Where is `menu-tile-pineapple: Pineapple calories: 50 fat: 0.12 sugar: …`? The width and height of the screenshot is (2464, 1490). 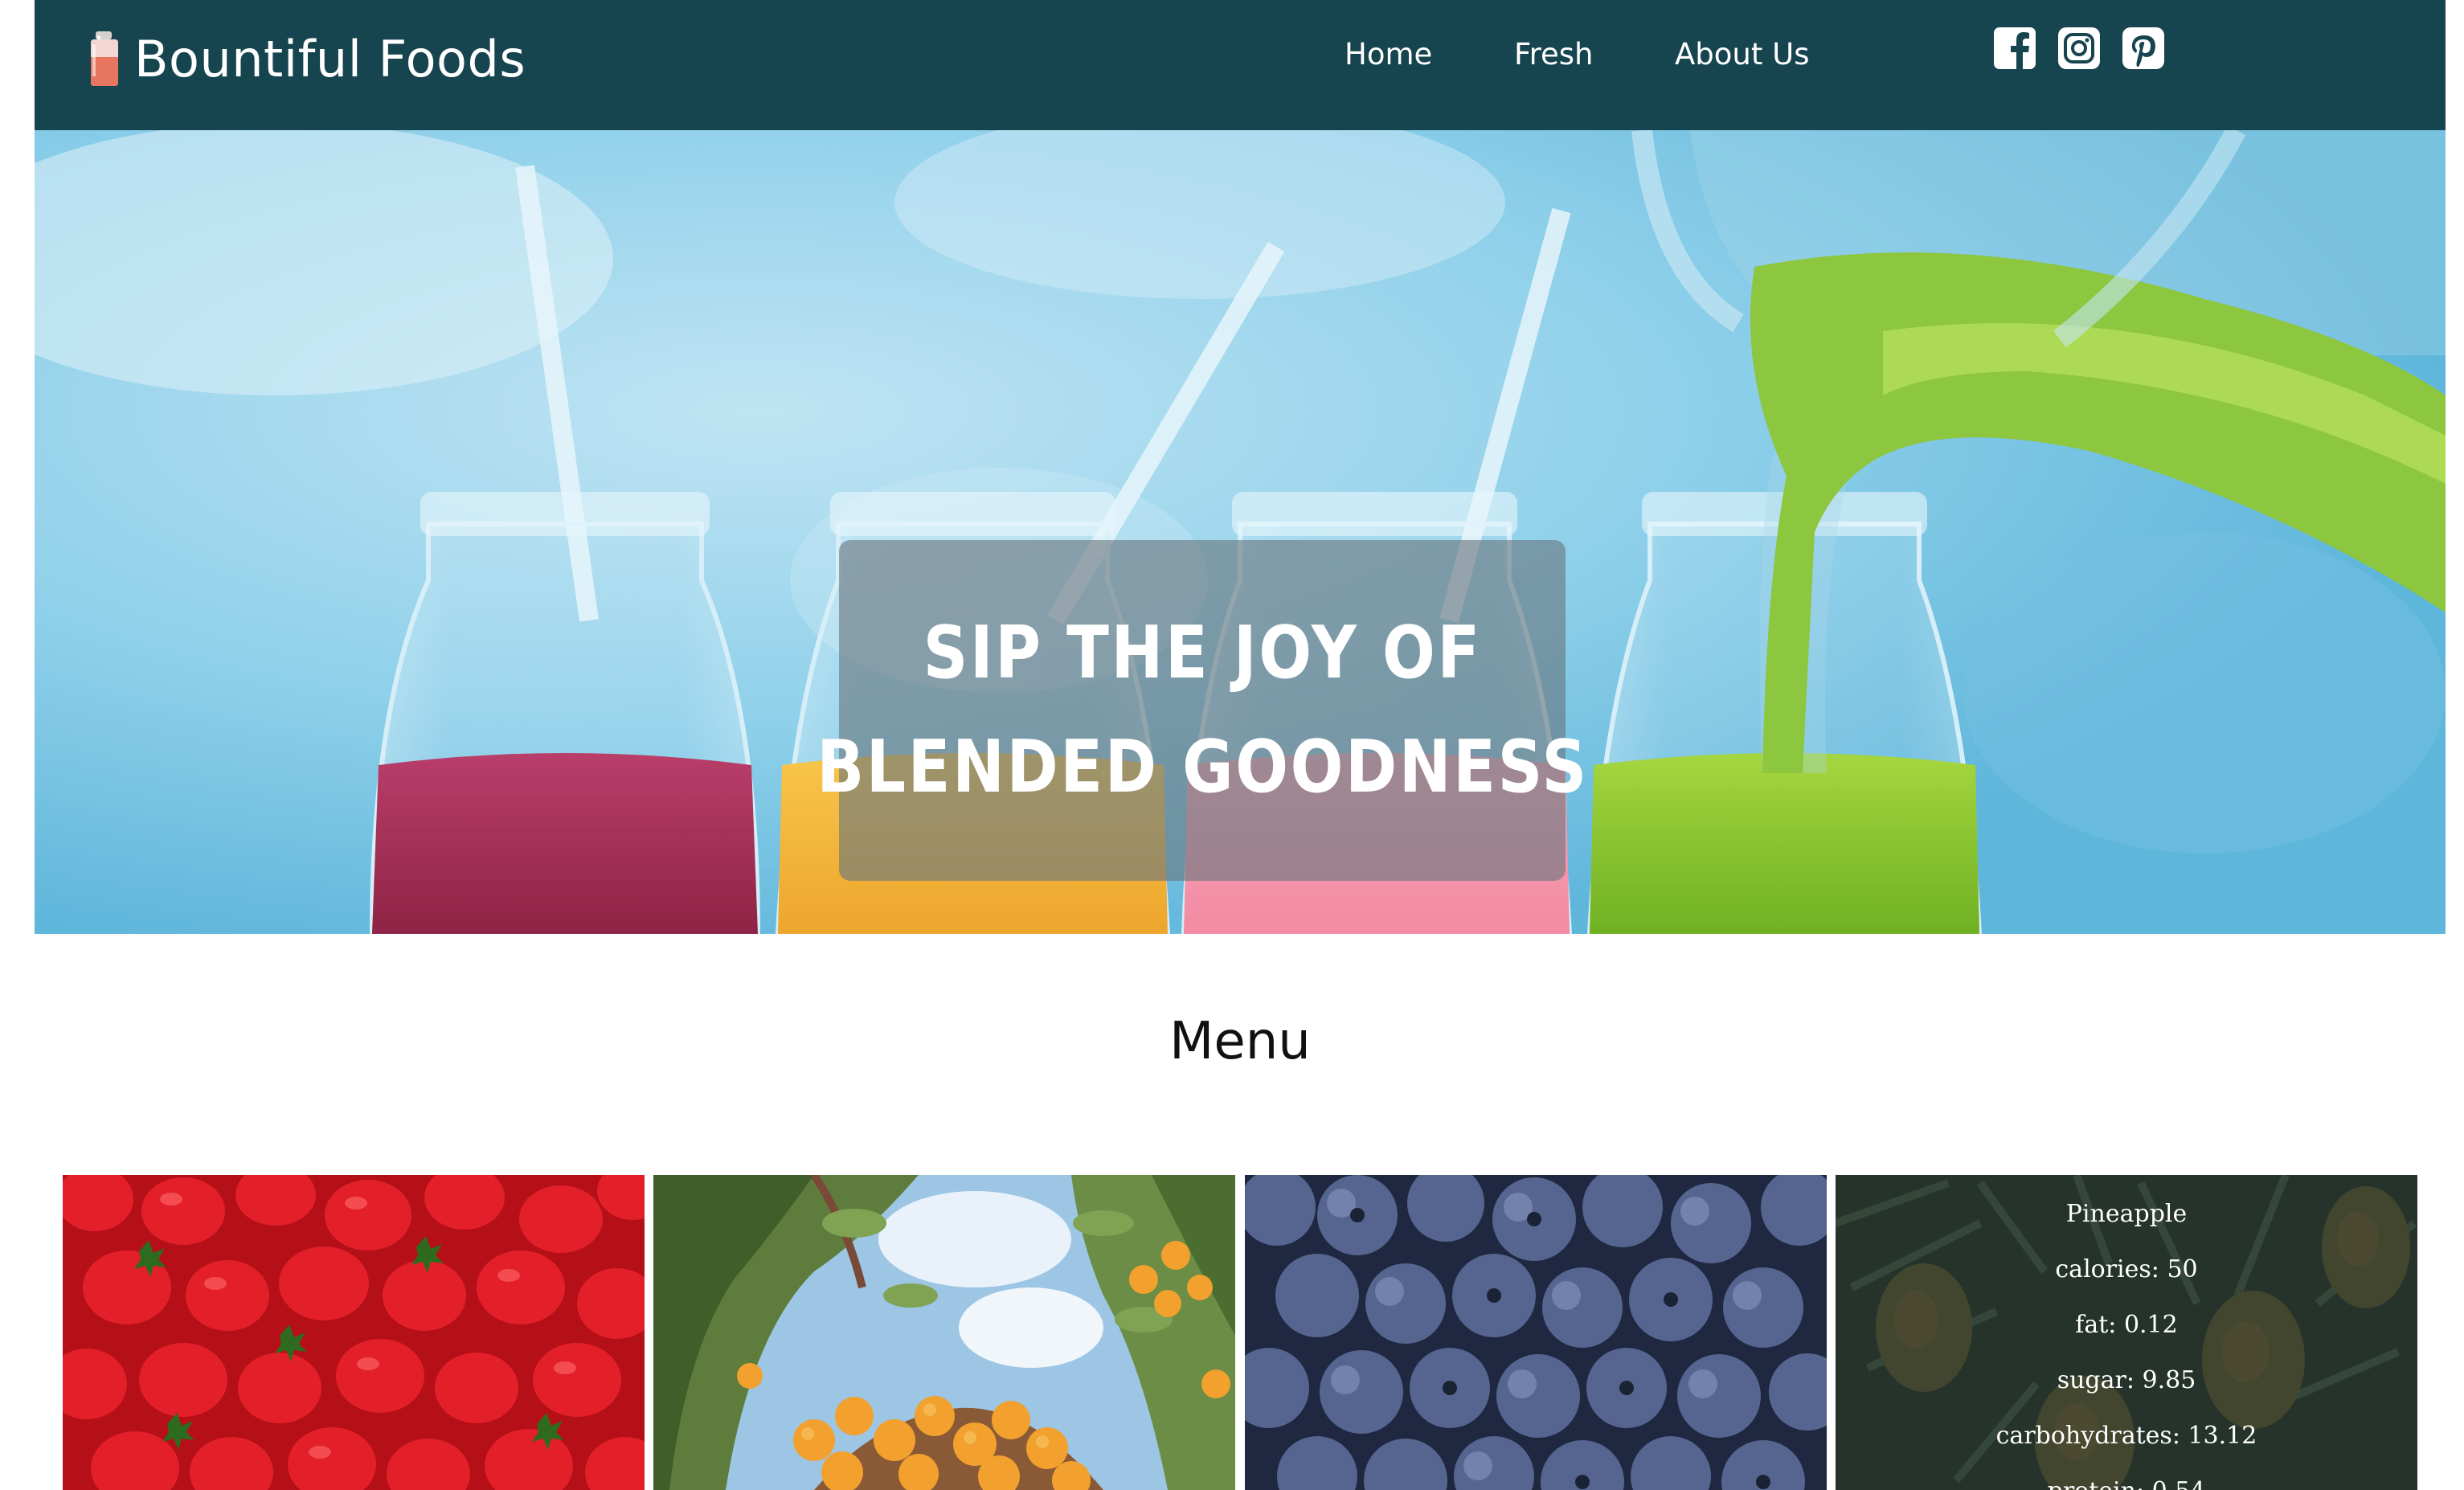 menu-tile-pineapple: Pineapple calories: 50 fat: 0.12 sugar: … is located at coordinates (2126, 1332).